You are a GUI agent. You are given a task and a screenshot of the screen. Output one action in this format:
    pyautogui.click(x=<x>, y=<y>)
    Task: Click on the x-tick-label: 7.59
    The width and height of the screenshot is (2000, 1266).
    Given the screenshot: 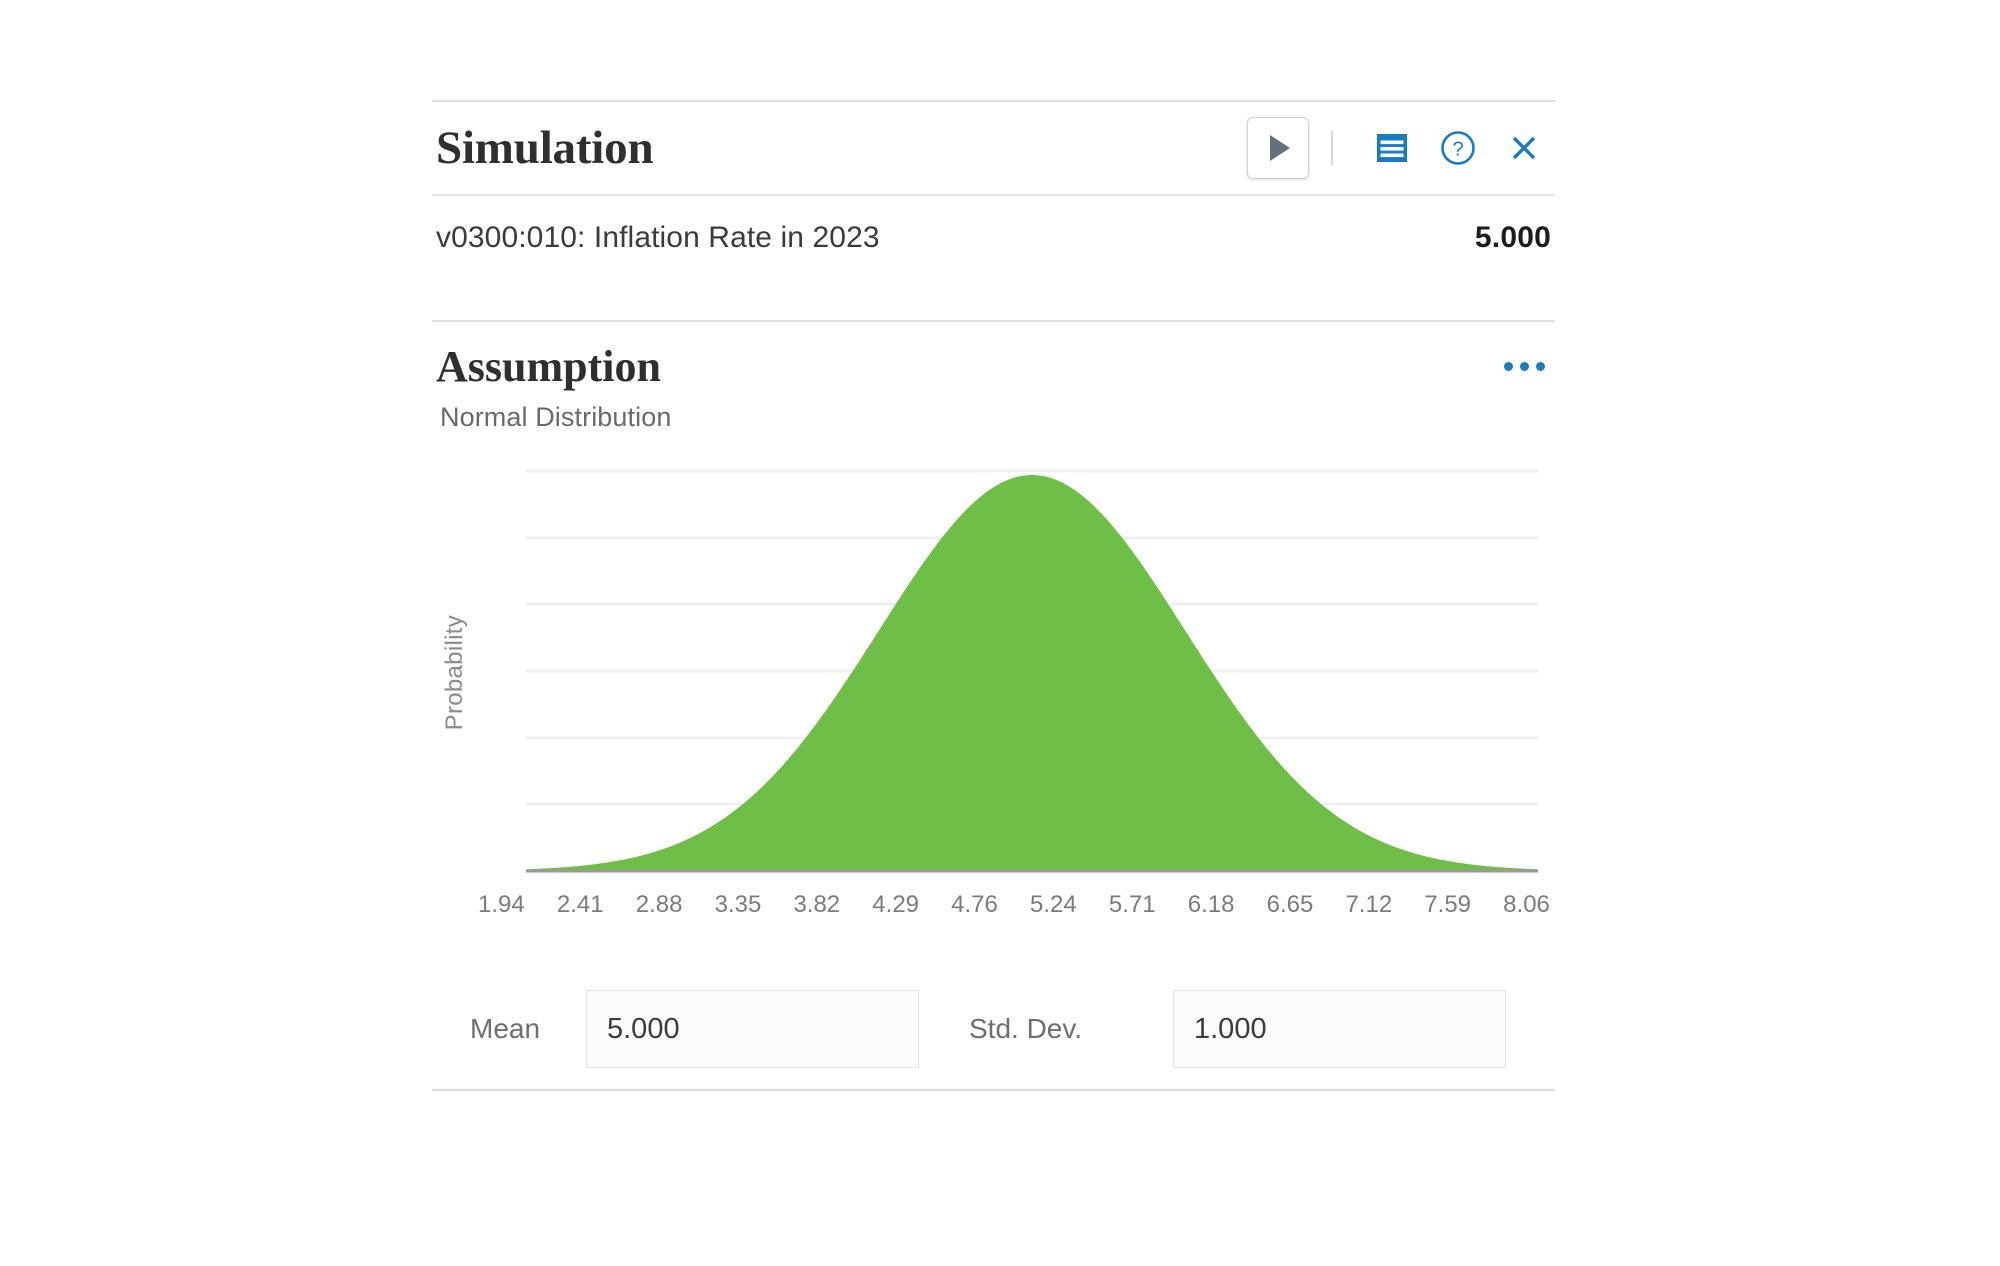 What is the action you would take?
    pyautogui.click(x=1448, y=905)
    